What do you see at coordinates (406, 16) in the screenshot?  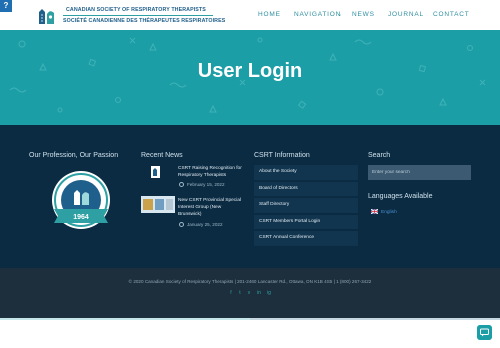 I see `nav-journal: JOURNAL` at bounding box center [406, 16].